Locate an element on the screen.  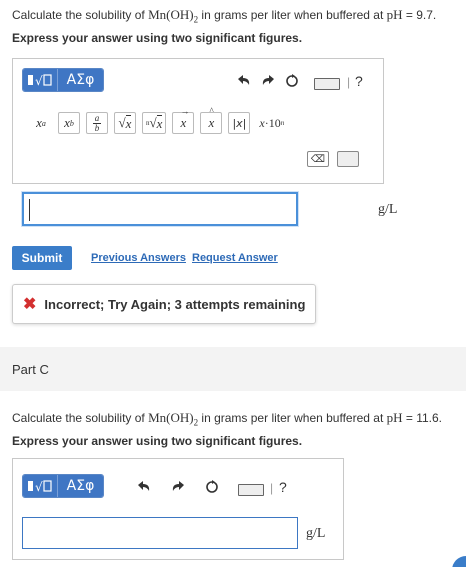
keyboard-icon is located at coordinates (327, 84).